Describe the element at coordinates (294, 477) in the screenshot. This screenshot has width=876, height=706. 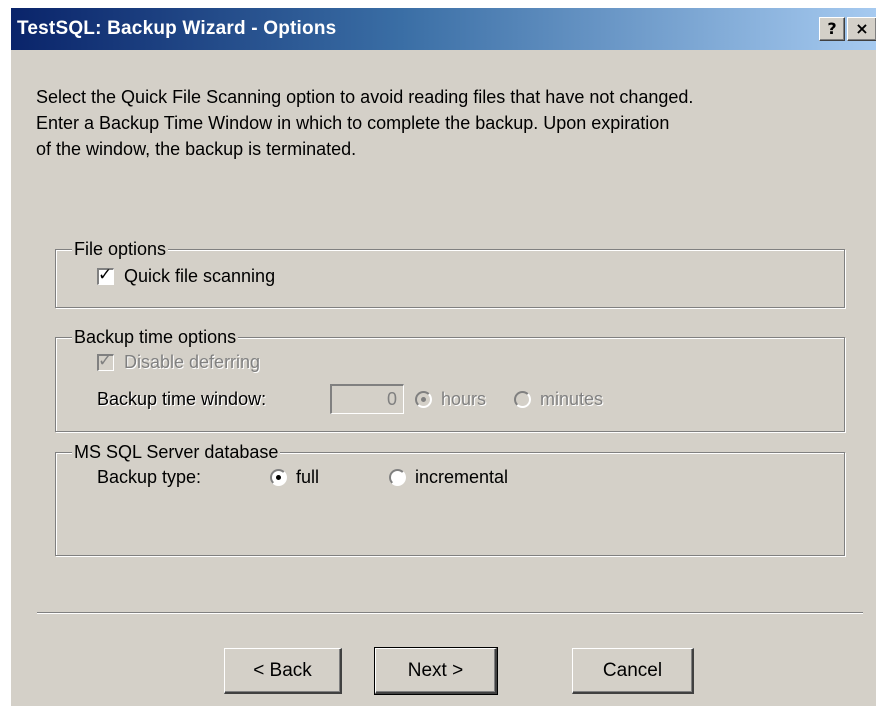
I see `full-backup-option: full` at that location.